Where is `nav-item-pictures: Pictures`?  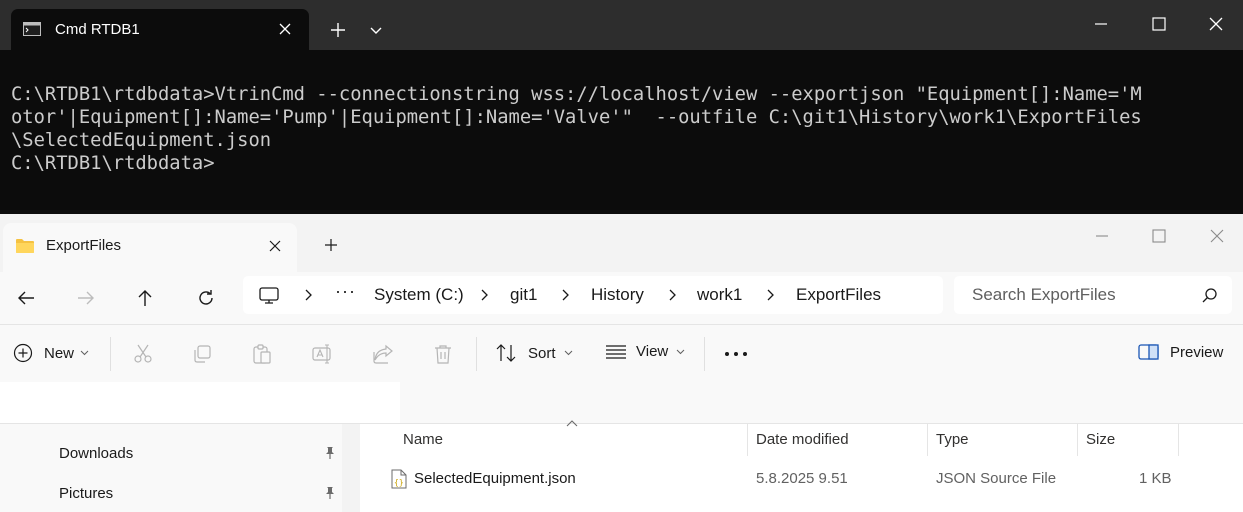
nav-item-pictures: Pictures is located at coordinates (86, 493).